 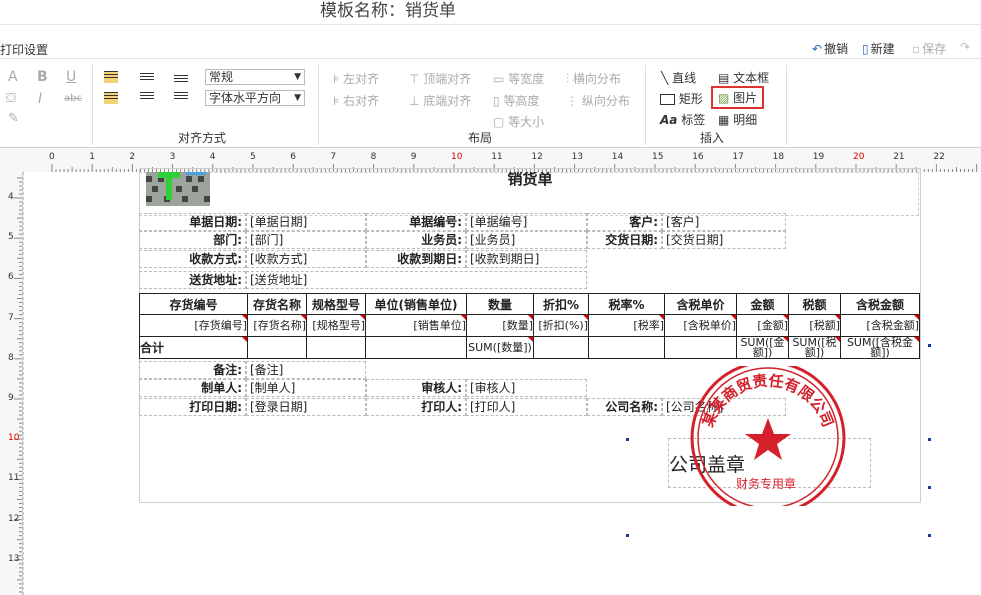 What do you see at coordinates (880, 325) in the screenshot?
I see `table-cell: [含税金额]` at bounding box center [880, 325].